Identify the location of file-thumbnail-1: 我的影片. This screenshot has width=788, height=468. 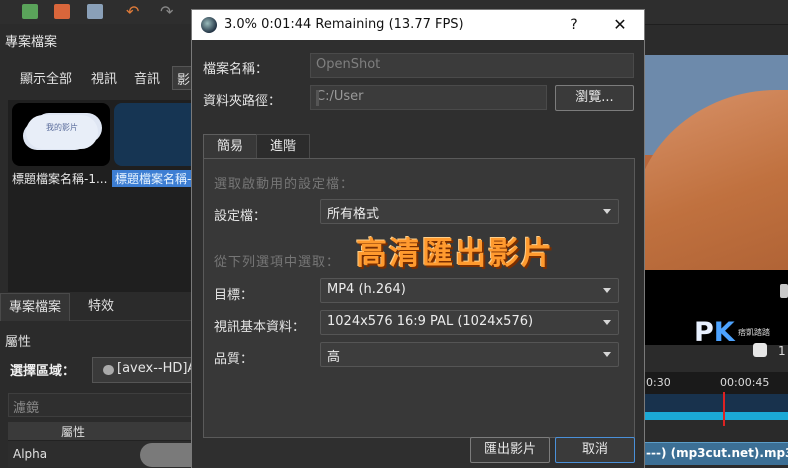
(61, 134).